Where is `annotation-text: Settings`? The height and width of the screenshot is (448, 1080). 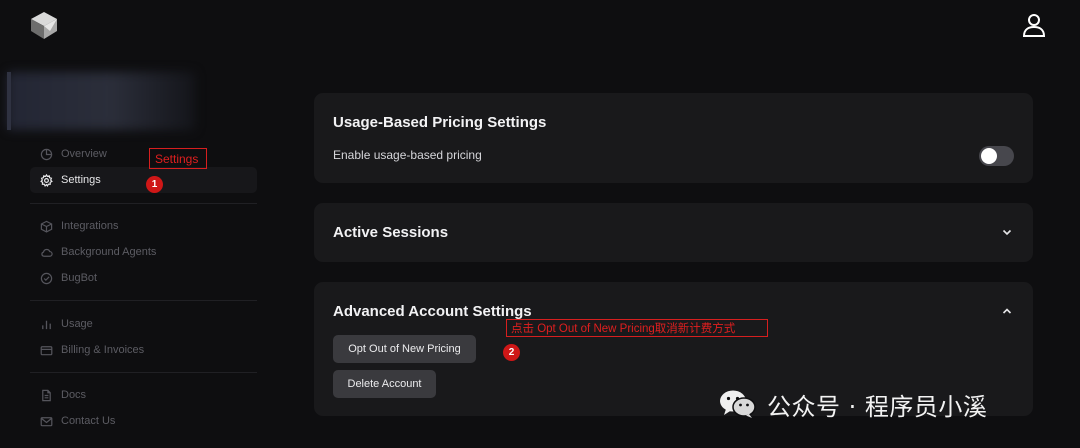
annotation-text: Settings is located at coordinates (177, 158).